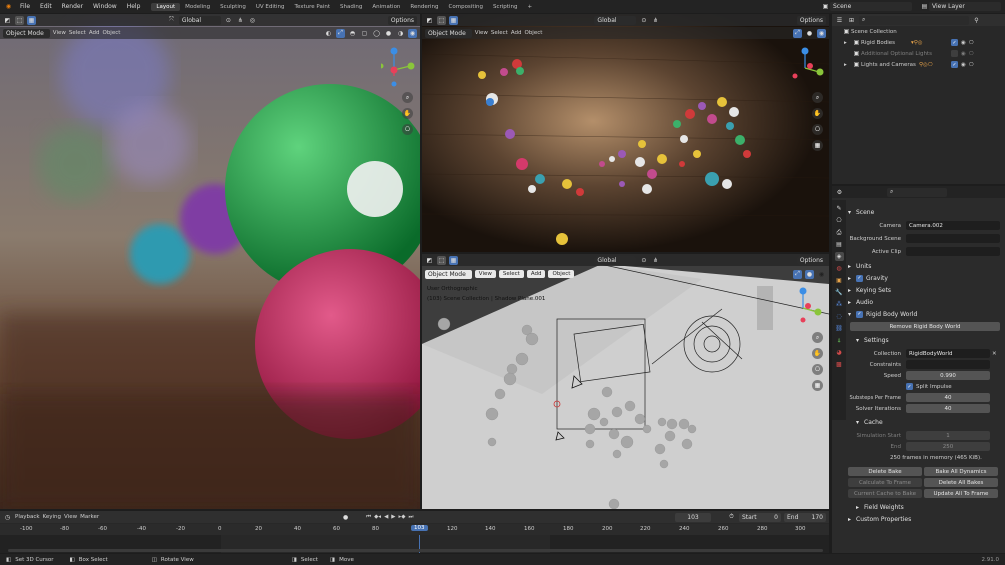 Image resolution: width=1005 pixels, height=565 pixels. I want to click on current-frame-marker: 103, so click(419, 528).